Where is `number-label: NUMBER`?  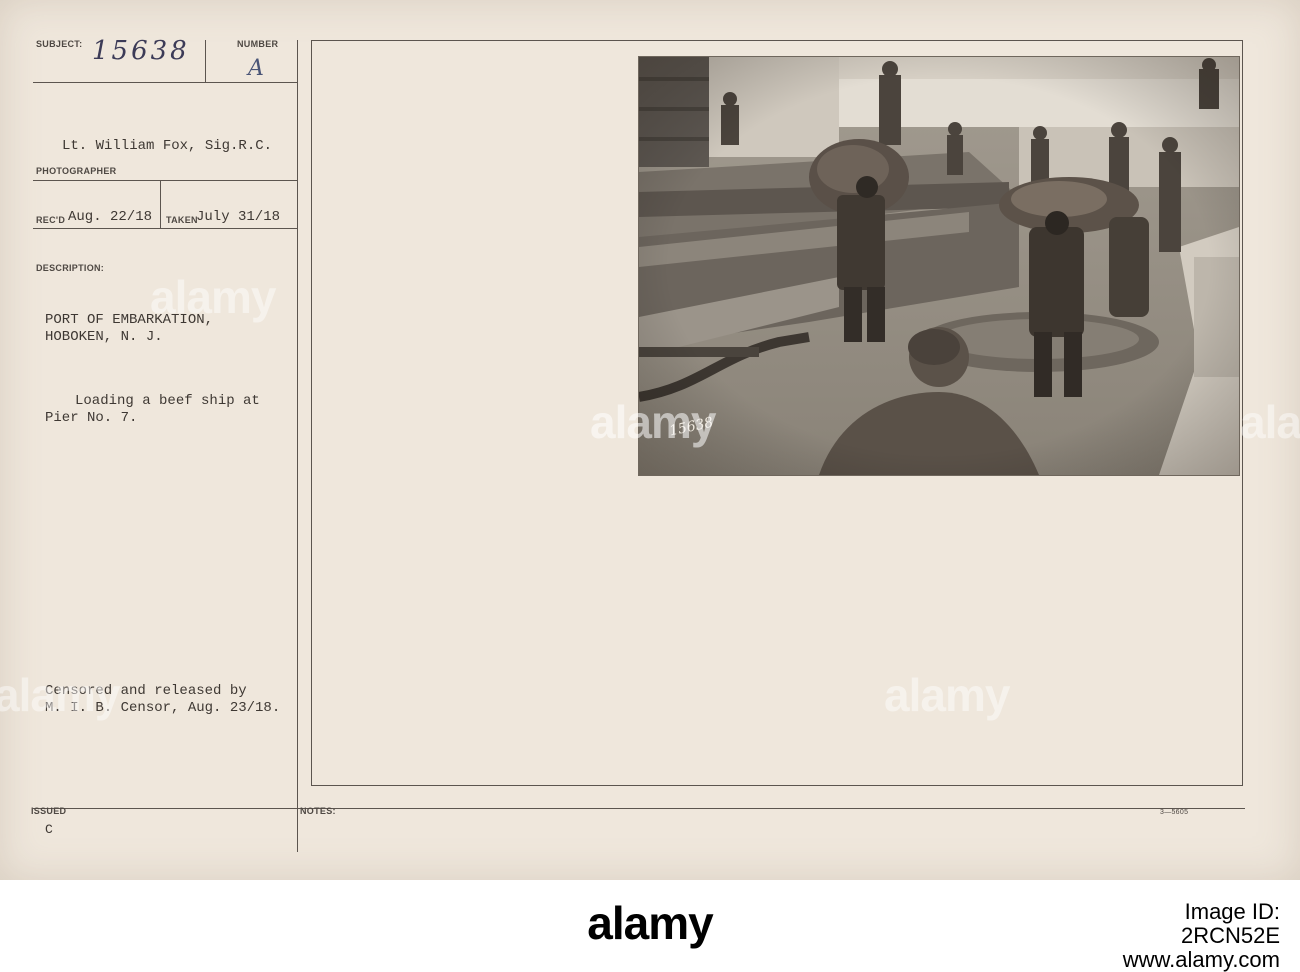
number-label: NUMBER is located at coordinates (258, 44).